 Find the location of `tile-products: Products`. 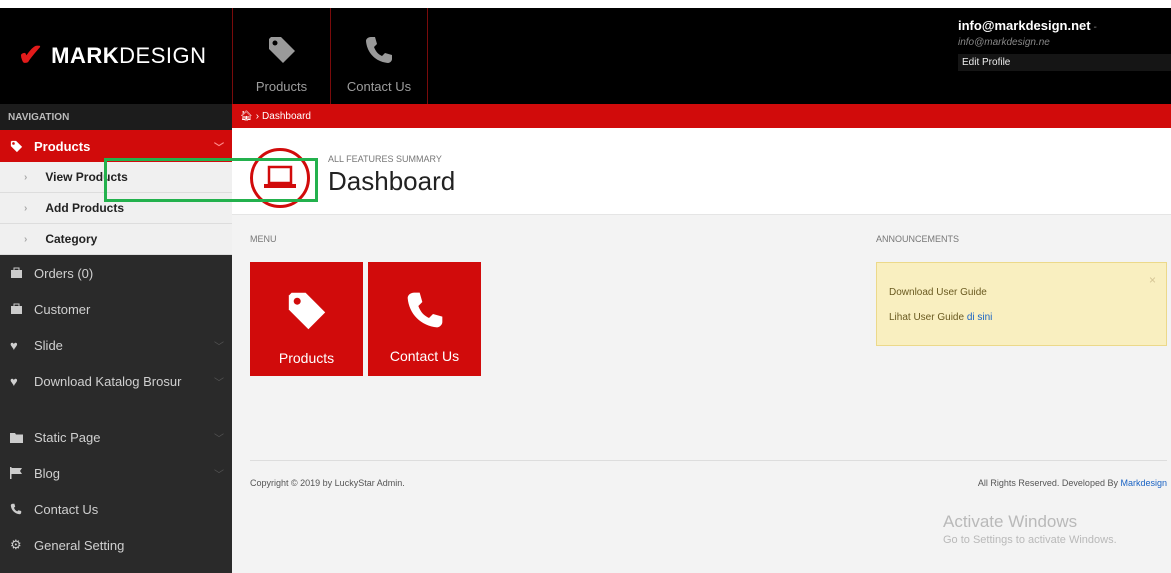

tile-products: Products is located at coordinates (306, 319).